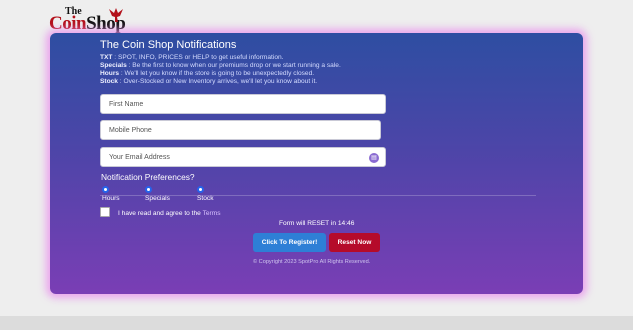  Describe the element at coordinates (139, 157) in the screenshot. I see `email-placeholder: Your Email Address` at that location.